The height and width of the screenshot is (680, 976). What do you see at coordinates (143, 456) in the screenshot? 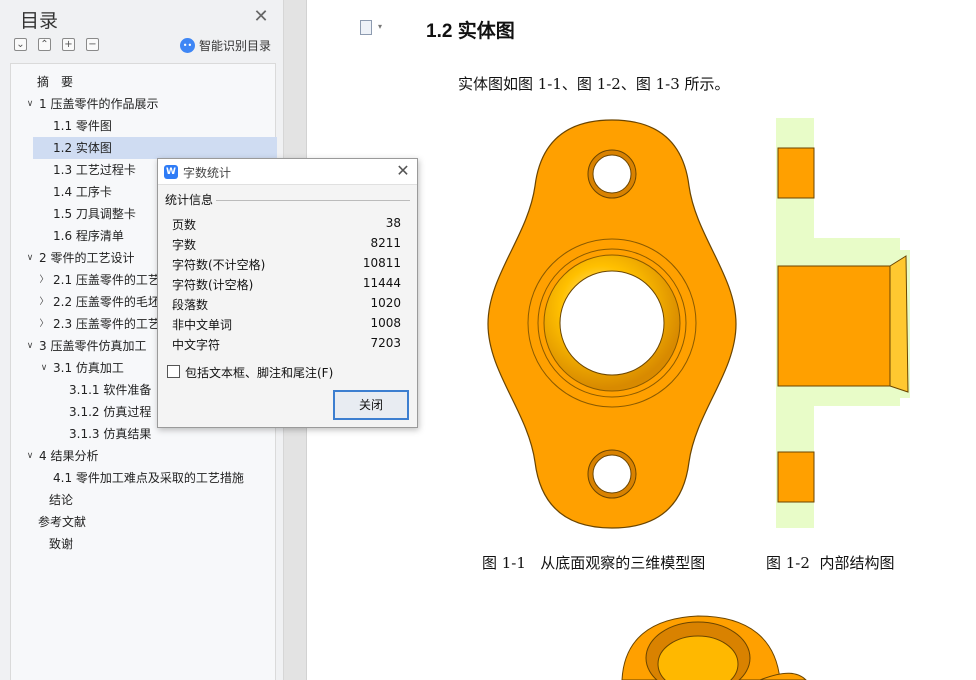
I see `toc-item: ∨ 4 结果分析` at bounding box center [143, 456].